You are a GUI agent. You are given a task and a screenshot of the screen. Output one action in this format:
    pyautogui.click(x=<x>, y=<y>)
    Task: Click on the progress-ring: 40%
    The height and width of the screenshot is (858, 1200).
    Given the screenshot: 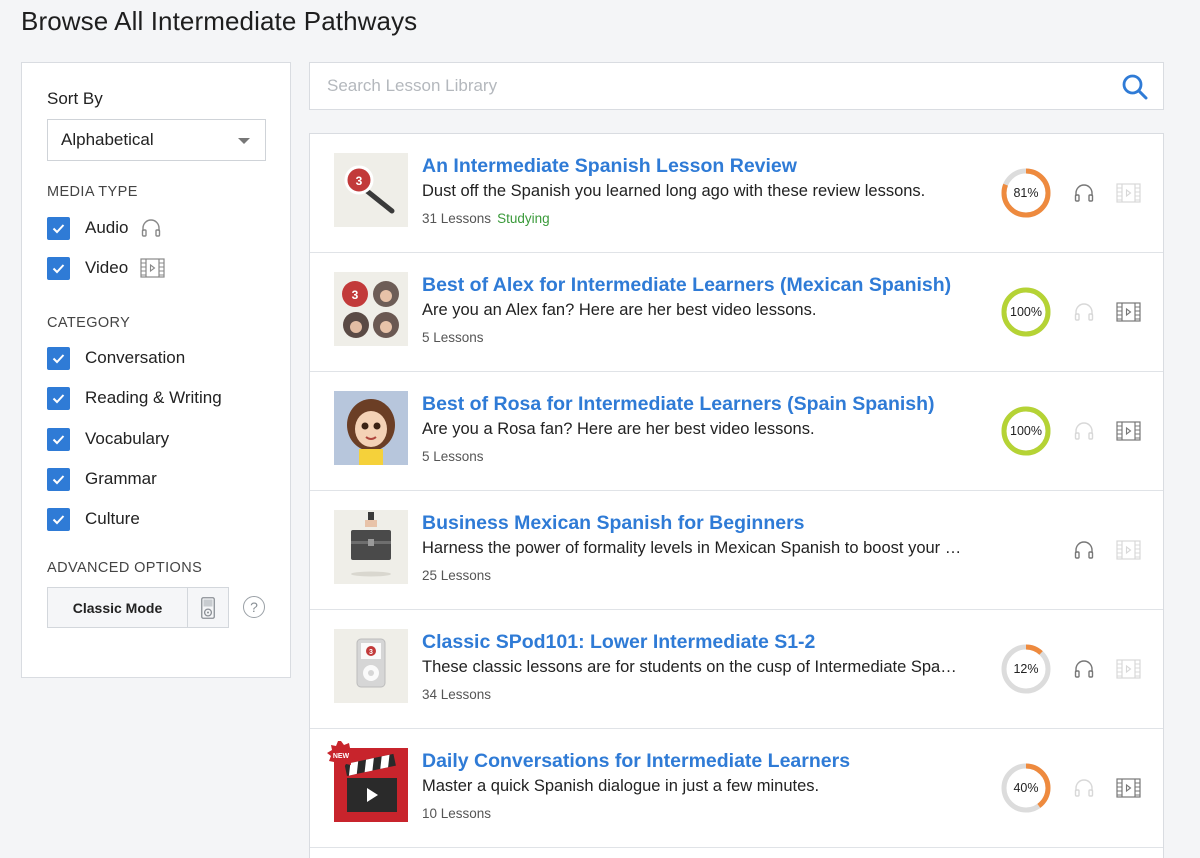 What is the action you would take?
    pyautogui.click(x=1026, y=788)
    